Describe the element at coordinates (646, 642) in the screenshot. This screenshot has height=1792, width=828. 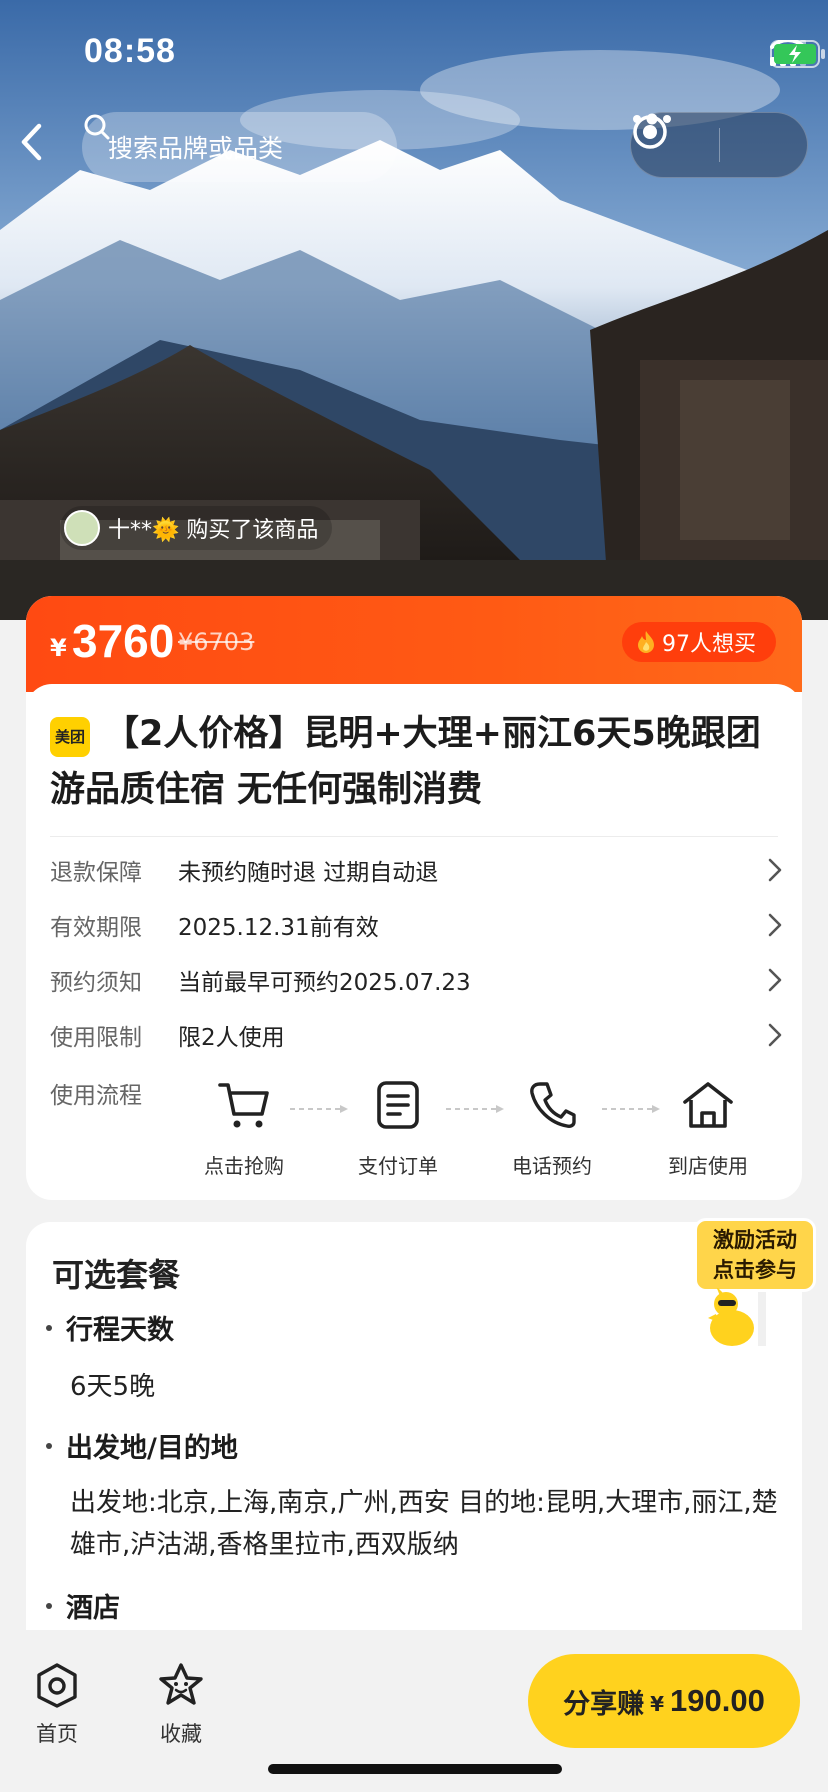
I see `flame-icon` at that location.